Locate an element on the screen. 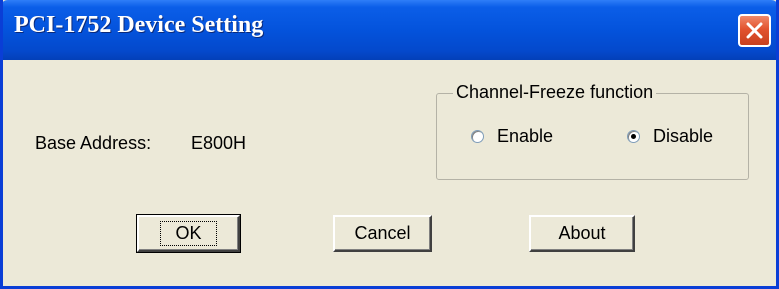  channel-freeze-group: Channel-Freeze function Enable Disable is located at coordinates (592, 131).